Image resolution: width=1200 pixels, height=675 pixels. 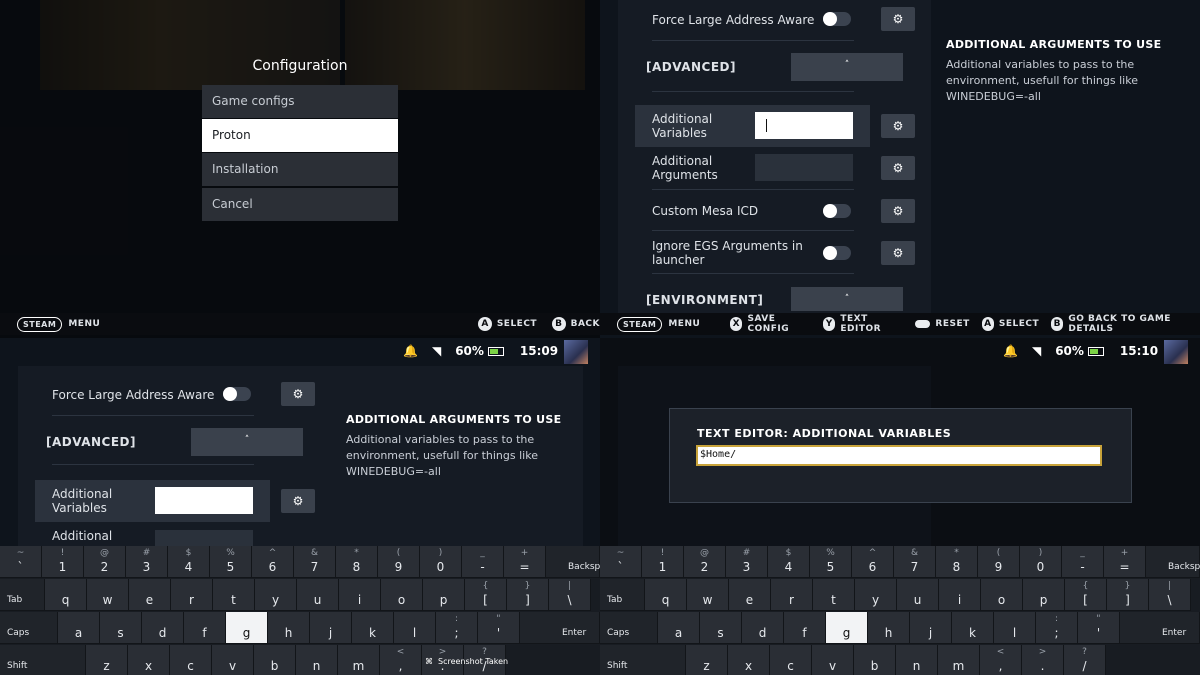 I want to click on menu-item-cancel: Cancel, so click(x=300, y=204).